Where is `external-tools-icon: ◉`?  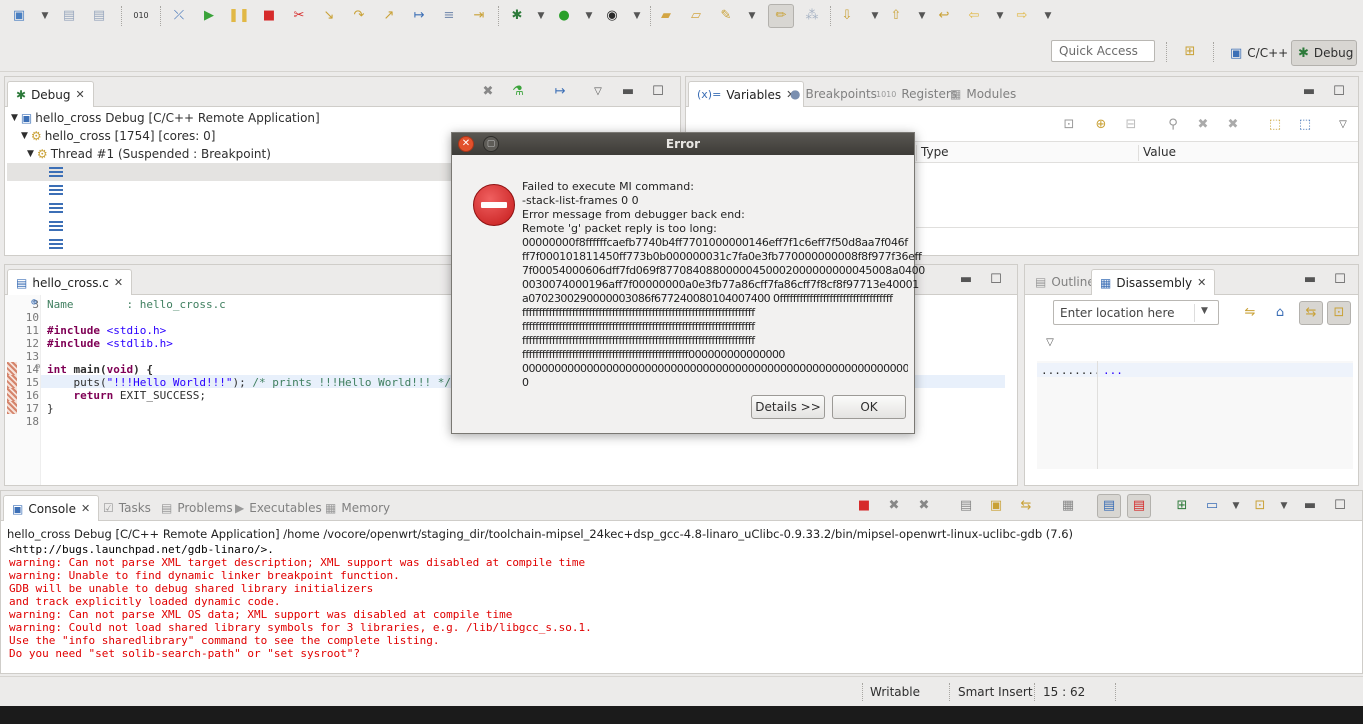
external-tools-icon: ◉ is located at coordinates (612, 16).